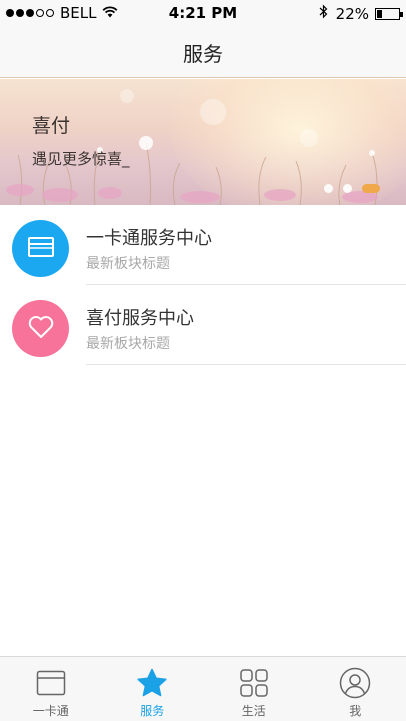  Describe the element at coordinates (246, 364) in the screenshot. I see `divider` at that location.